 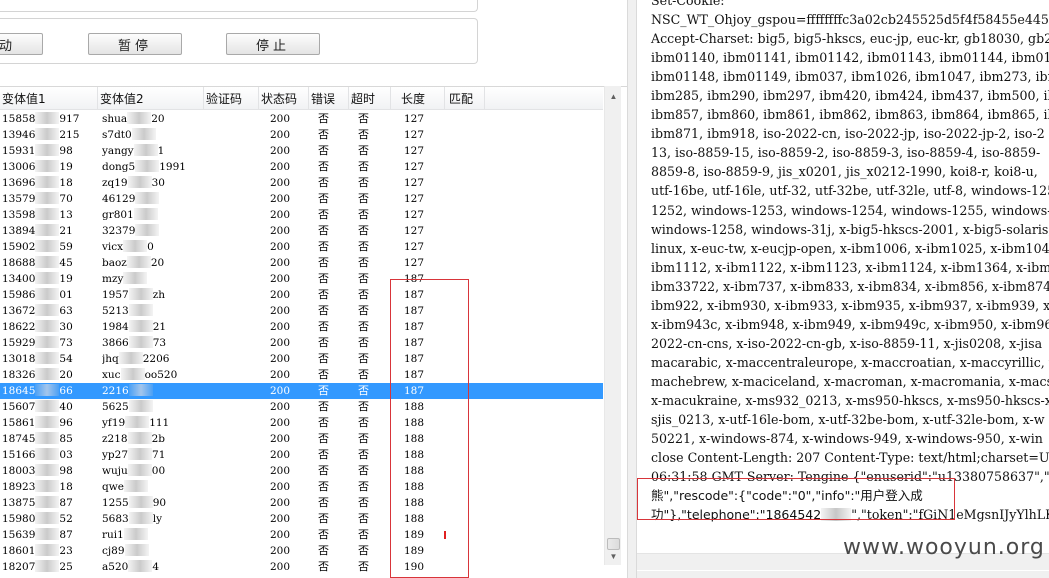 What do you see at coordinates (301, 263) in the screenshot?
I see `table-row: 18688 45 baoz 20 200 否 否 127` at bounding box center [301, 263].